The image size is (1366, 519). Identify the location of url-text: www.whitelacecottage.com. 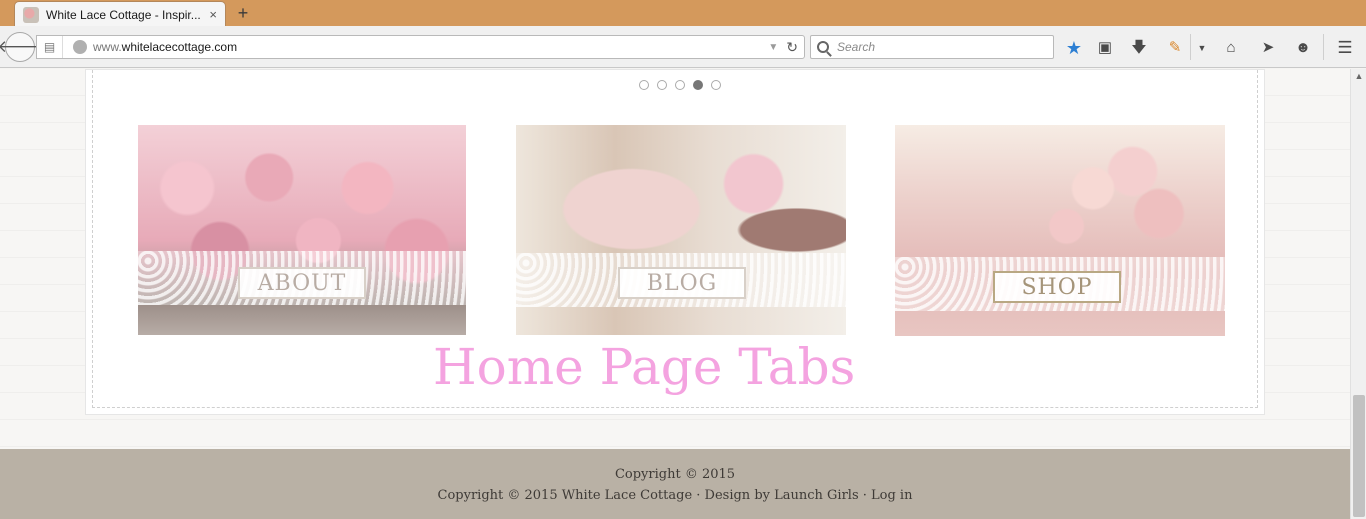
(430, 47).